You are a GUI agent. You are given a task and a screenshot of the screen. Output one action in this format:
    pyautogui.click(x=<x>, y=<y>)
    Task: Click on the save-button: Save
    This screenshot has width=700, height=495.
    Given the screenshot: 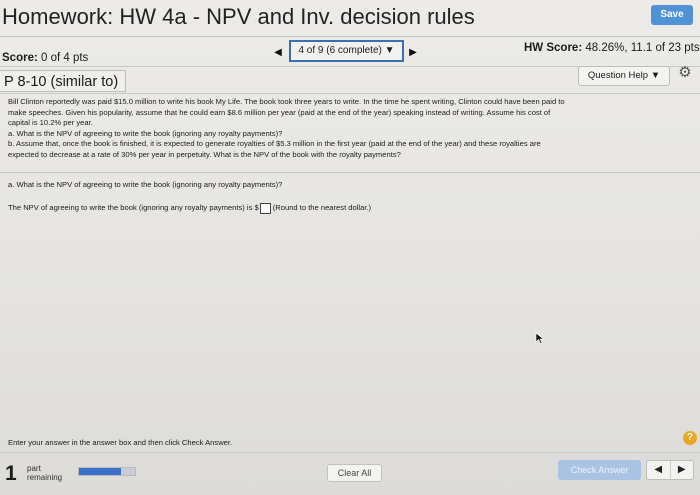 What is the action you would take?
    pyautogui.click(x=672, y=15)
    